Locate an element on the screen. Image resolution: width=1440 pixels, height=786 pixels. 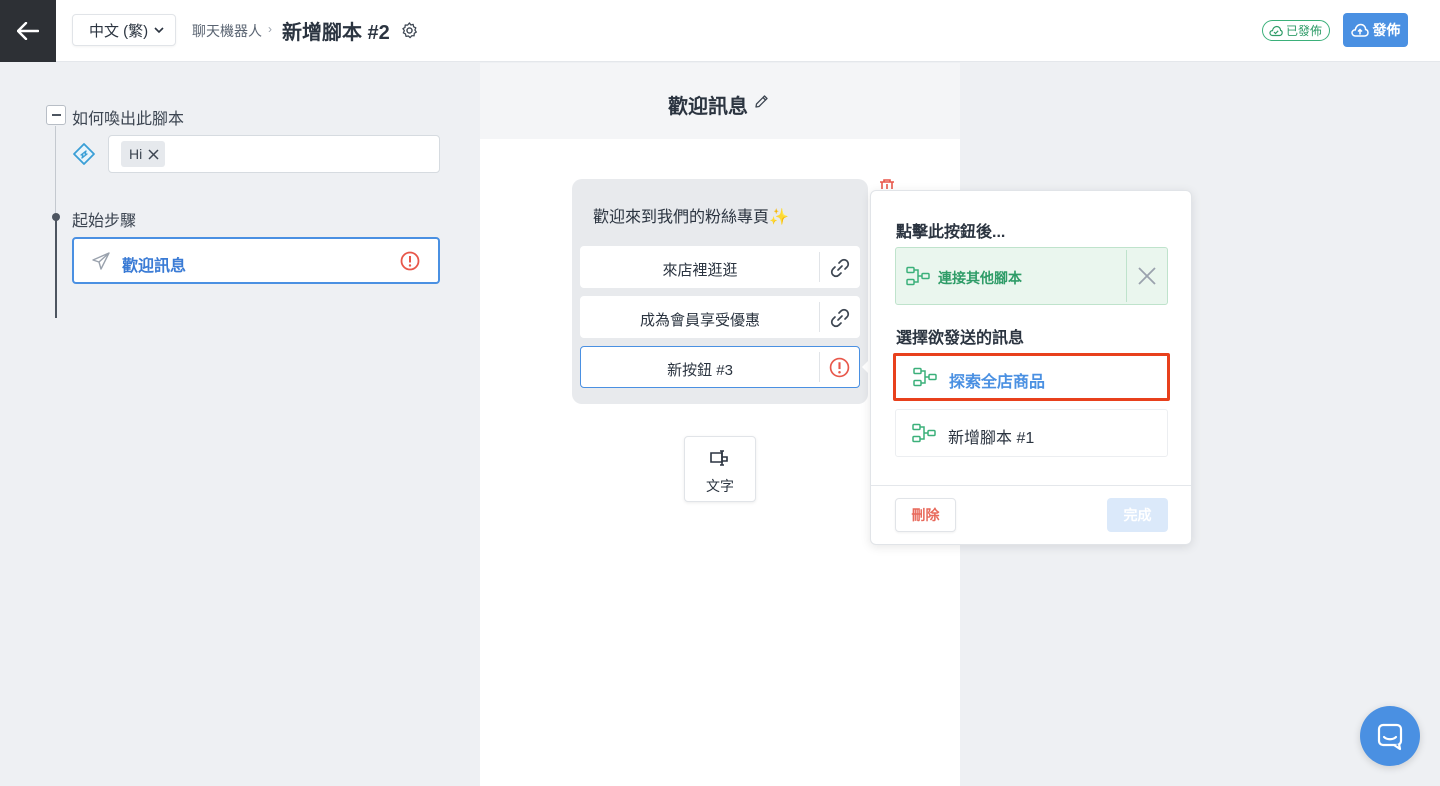
top-bar: 中文 (繁) 聊天機器人 › 新增腳本 #2 已發佈 發佈 is located at coordinates (720, 31).